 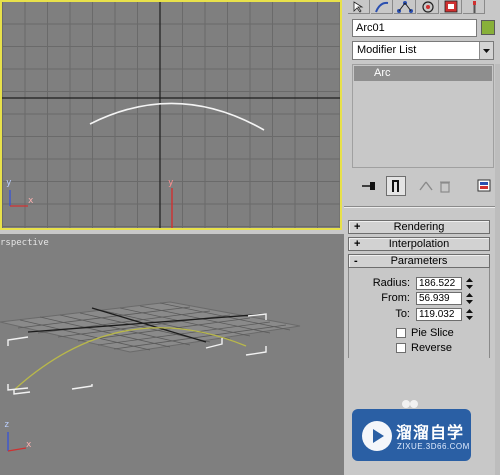 I want to click on perspective-grid-plane, so click(x=150, y=327).